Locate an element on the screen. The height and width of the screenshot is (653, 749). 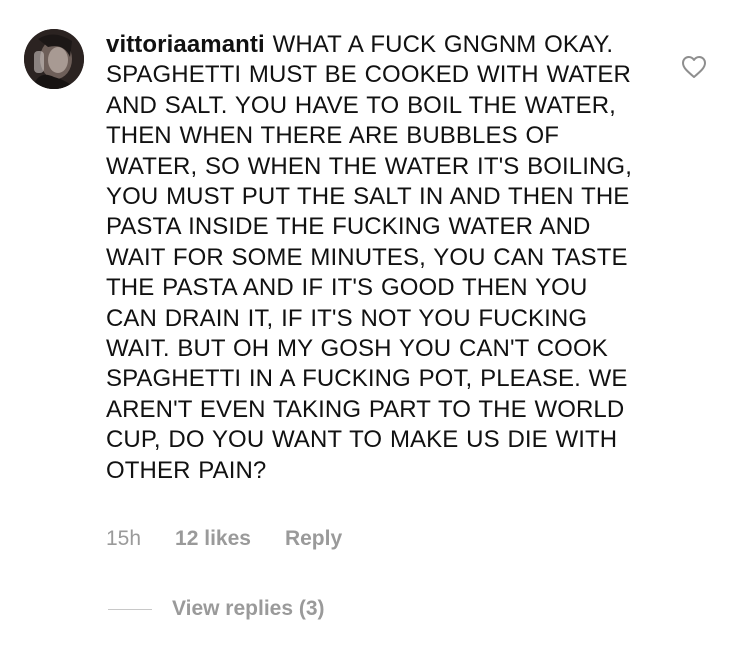
view-replies-label: View replies (3) is located at coordinates (248, 608).